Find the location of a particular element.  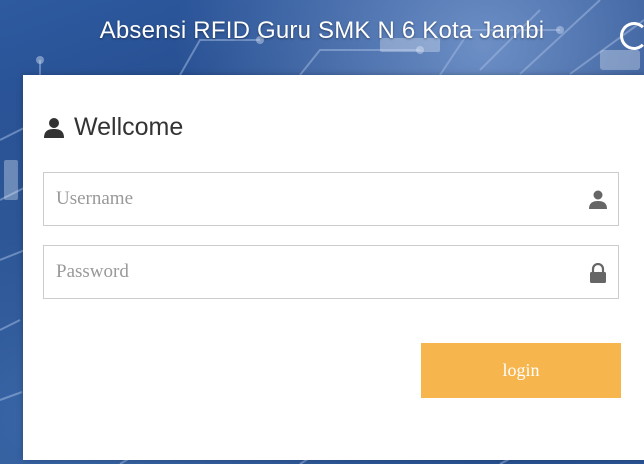

password-field is located at coordinates (331, 272).